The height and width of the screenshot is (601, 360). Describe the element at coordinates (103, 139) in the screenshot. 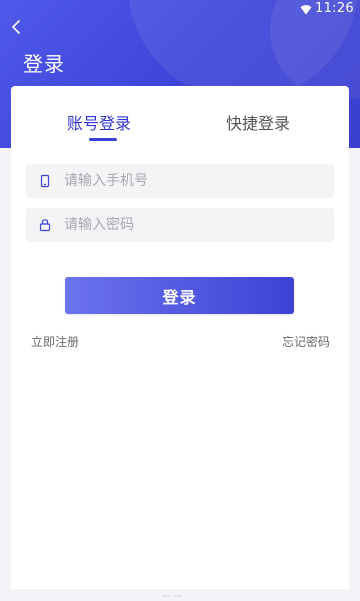

I see `active-tab-indicator` at that location.